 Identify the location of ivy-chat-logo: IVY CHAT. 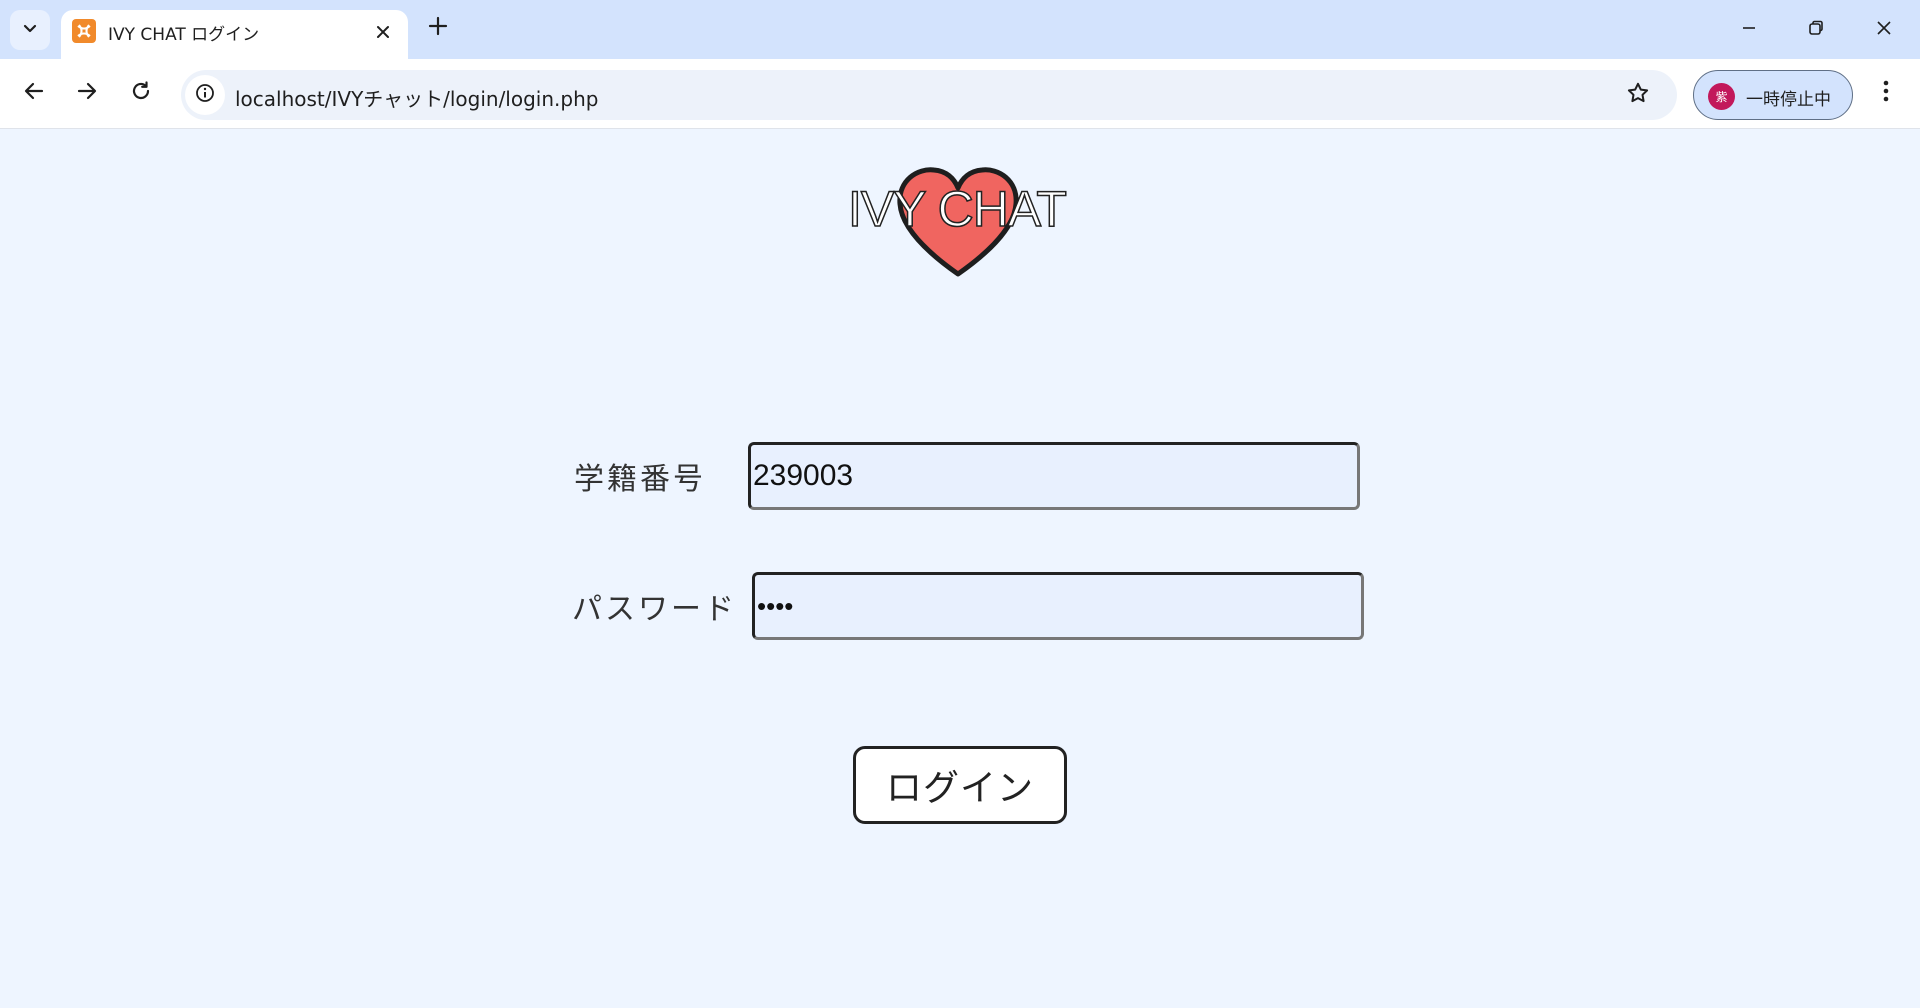
(960, 222).